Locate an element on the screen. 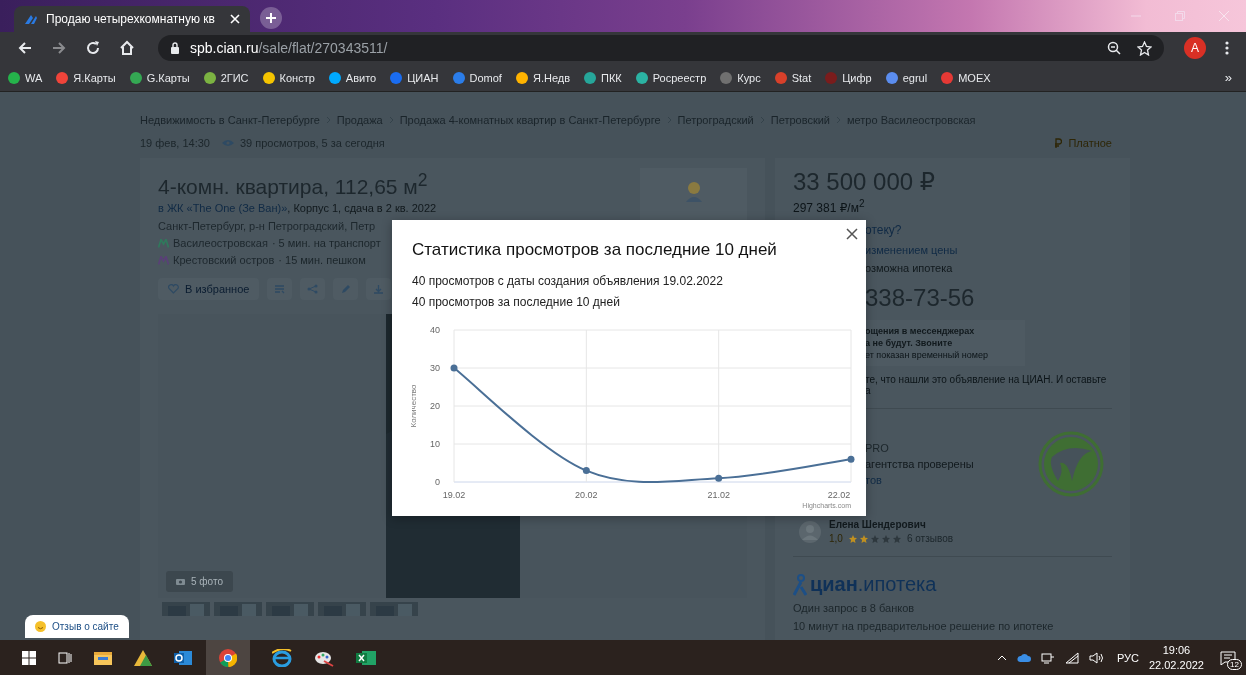 The image size is (1246, 675). task-view-icon is located at coordinates (65, 657).